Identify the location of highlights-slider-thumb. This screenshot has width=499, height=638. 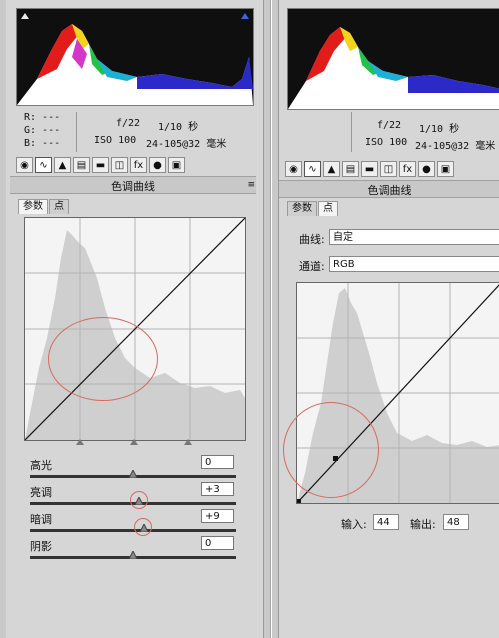
(133, 474).